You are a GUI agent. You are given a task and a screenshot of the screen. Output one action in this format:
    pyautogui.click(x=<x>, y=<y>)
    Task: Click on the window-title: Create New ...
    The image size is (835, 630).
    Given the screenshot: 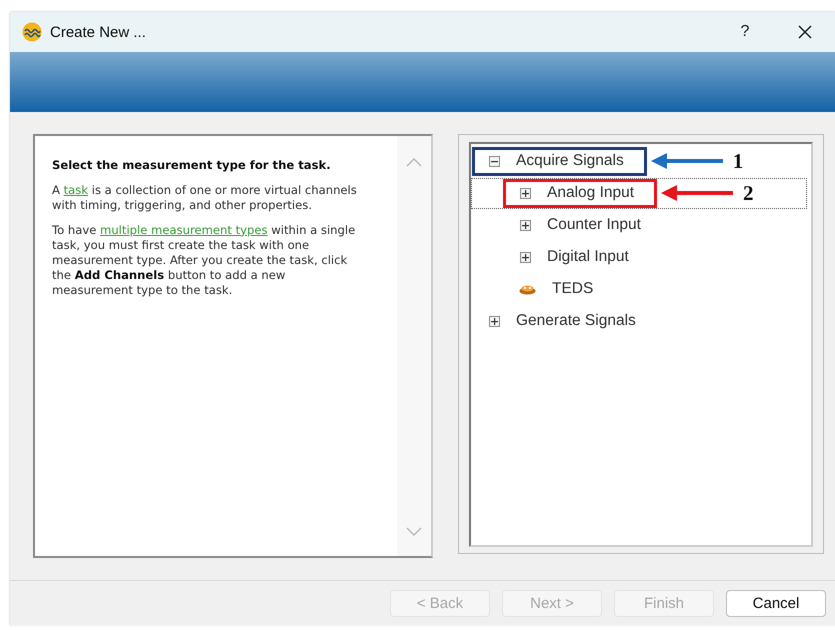 What is the action you would take?
    pyautogui.click(x=98, y=32)
    